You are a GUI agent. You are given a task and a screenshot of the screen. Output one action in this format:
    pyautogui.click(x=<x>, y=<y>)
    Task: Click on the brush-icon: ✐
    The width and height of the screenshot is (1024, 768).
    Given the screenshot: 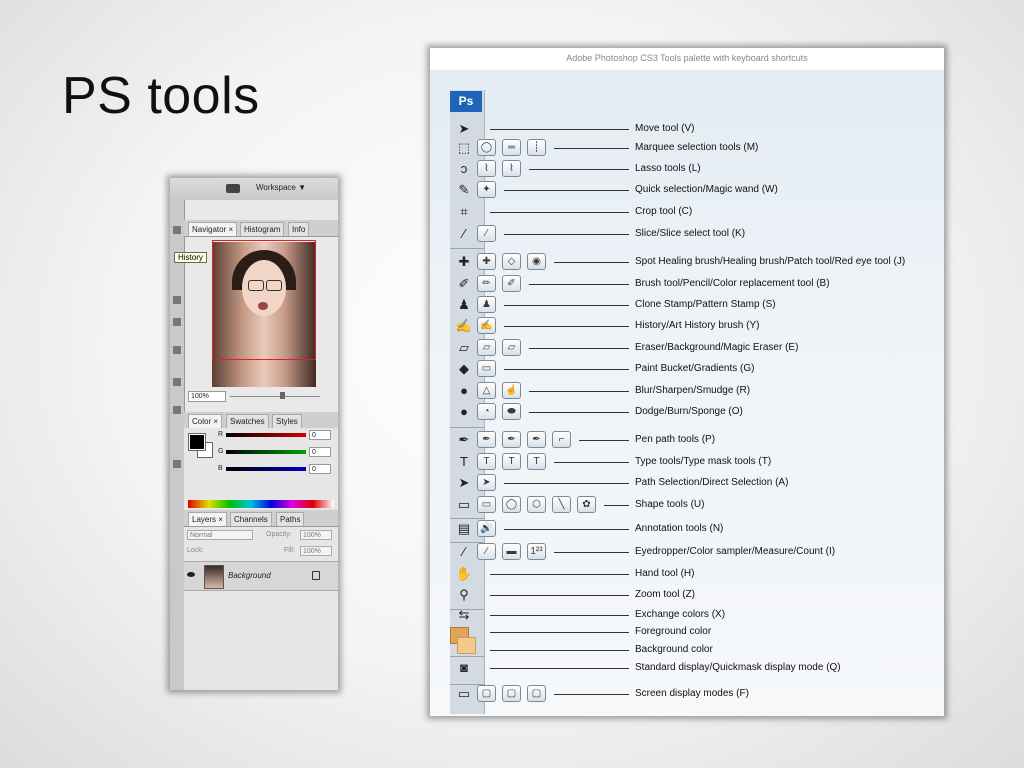 What is the action you would take?
    pyautogui.click(x=464, y=284)
    